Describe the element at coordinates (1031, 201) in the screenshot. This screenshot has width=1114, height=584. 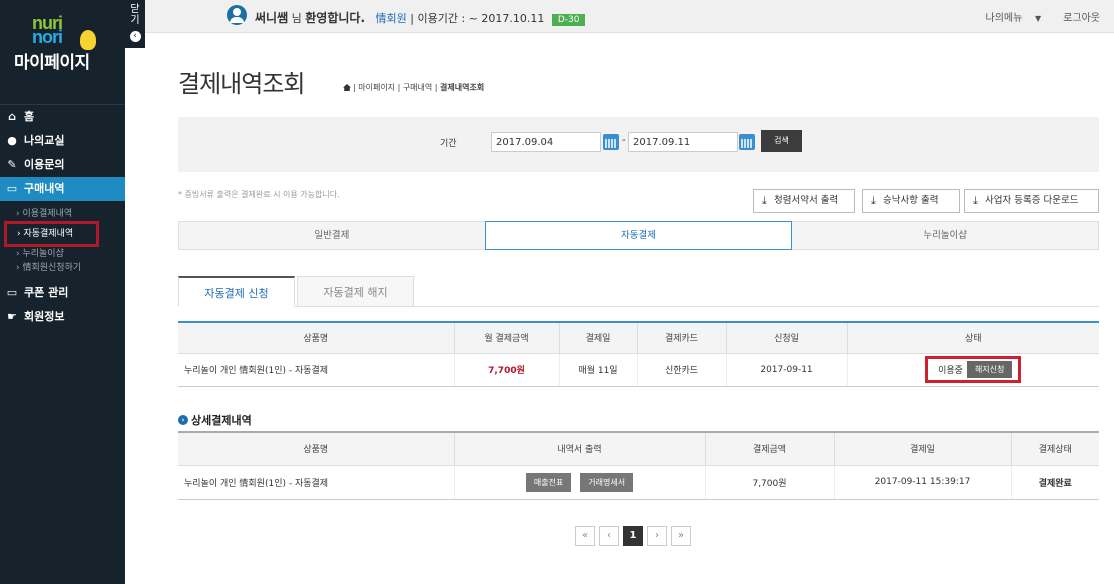
I see `business-license-download-button: 사업자 등록증 다운로드` at that location.